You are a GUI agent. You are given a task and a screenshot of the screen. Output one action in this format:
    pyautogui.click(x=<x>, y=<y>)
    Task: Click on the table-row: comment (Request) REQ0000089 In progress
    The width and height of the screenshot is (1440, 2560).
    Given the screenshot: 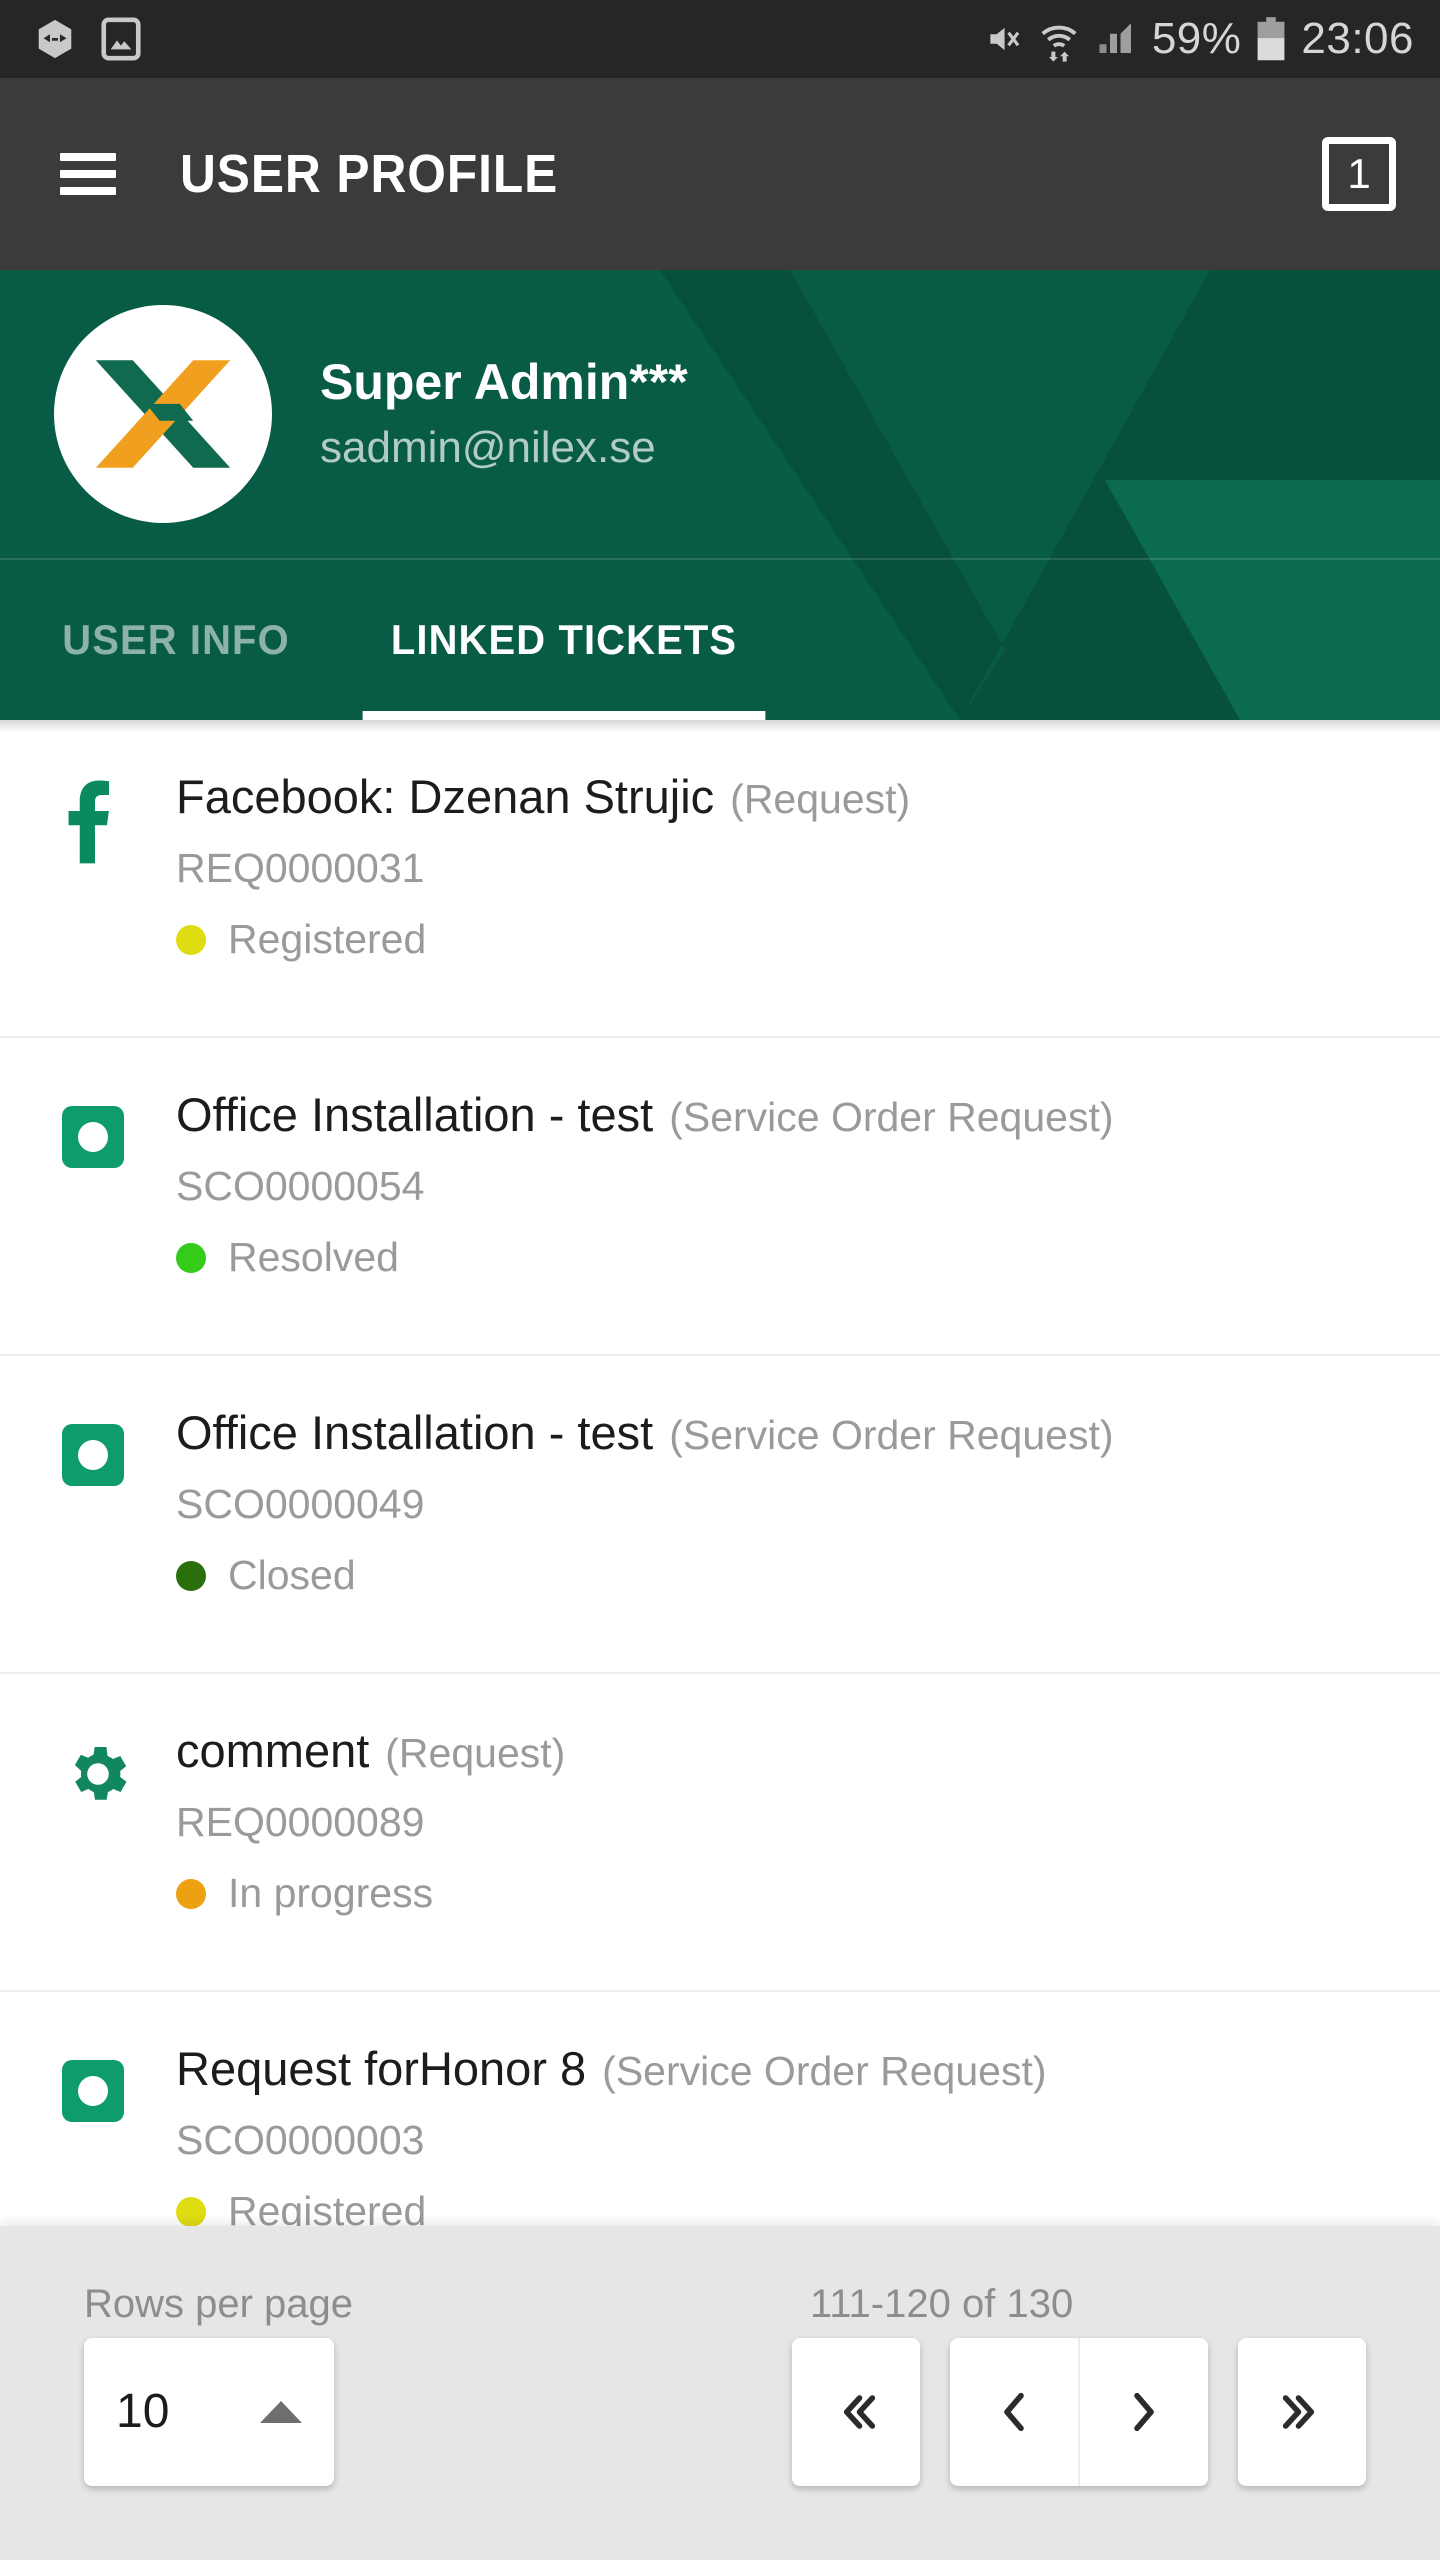 What is the action you would take?
    pyautogui.click(x=720, y=1833)
    